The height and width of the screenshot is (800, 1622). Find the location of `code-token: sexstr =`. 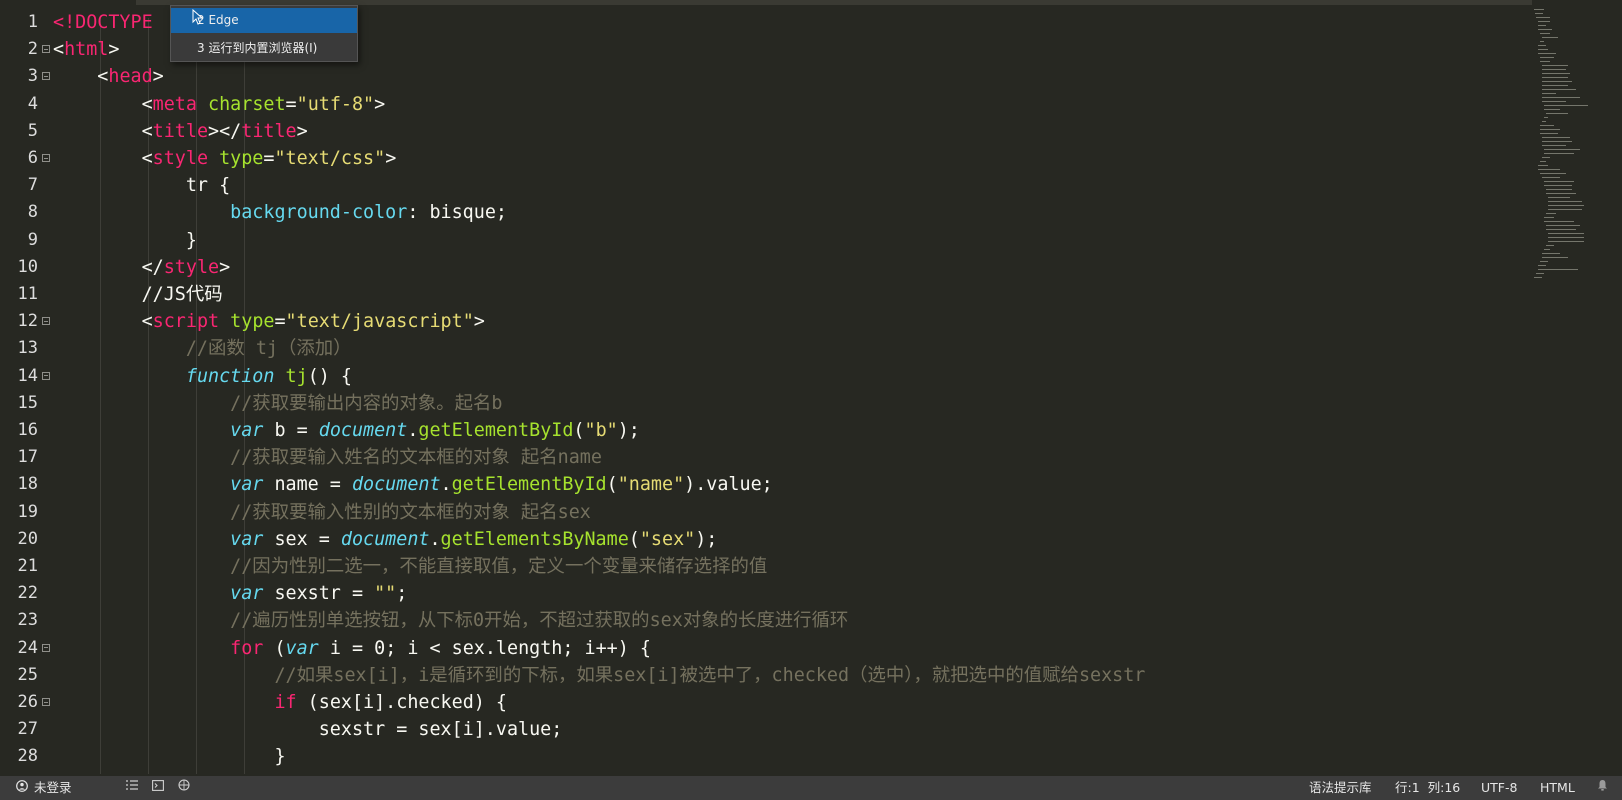

code-token: sexstr = is located at coordinates (319, 594).